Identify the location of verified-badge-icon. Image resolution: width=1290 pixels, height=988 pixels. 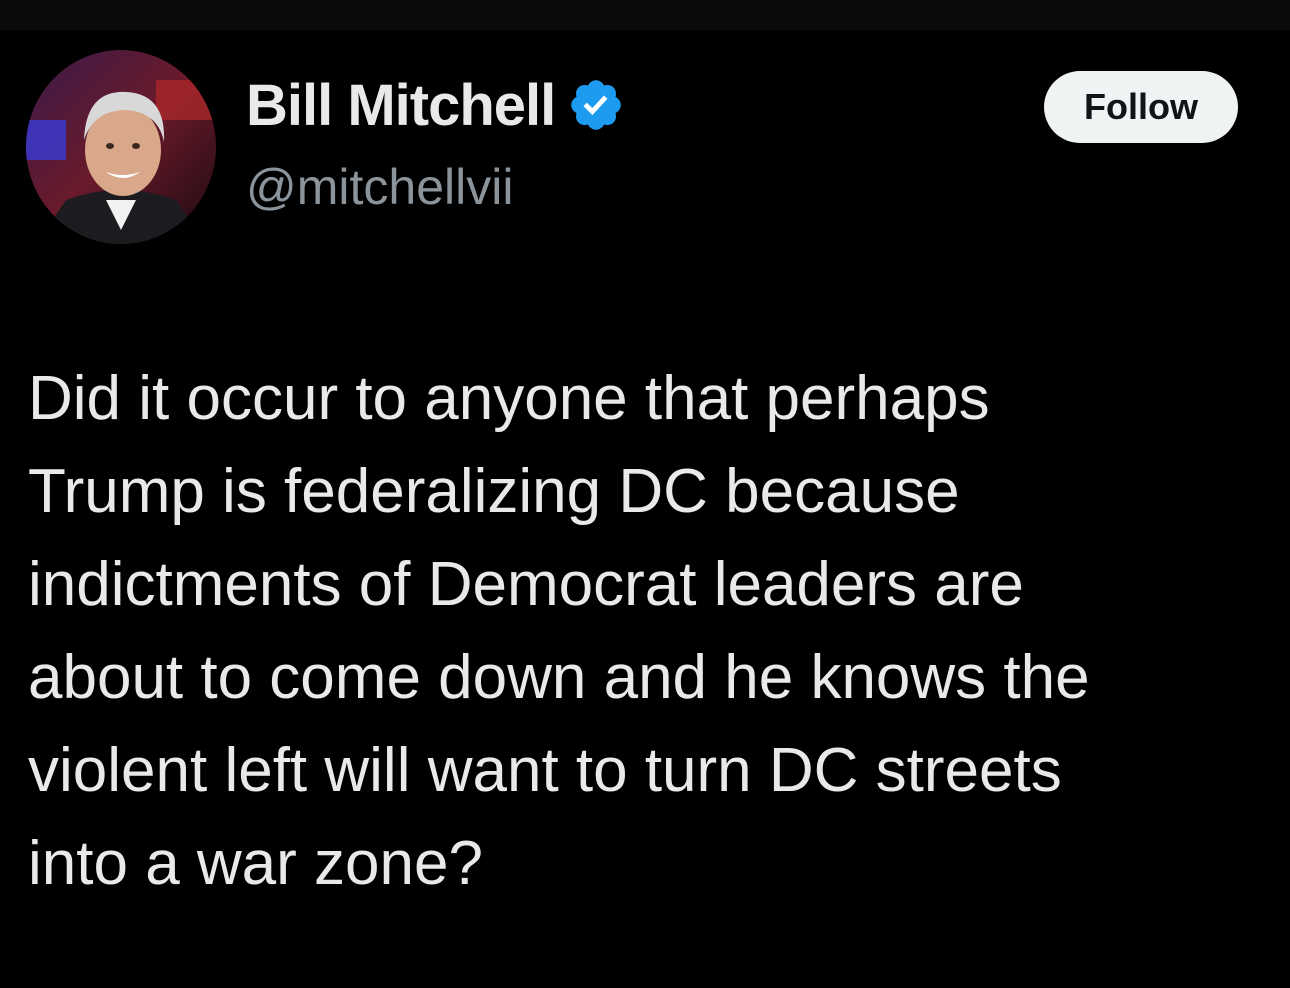
(596, 105).